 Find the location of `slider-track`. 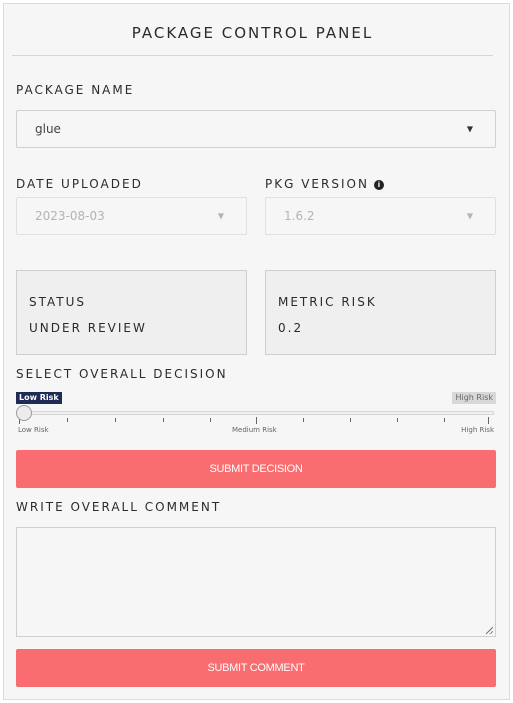

slider-track is located at coordinates (258, 413).